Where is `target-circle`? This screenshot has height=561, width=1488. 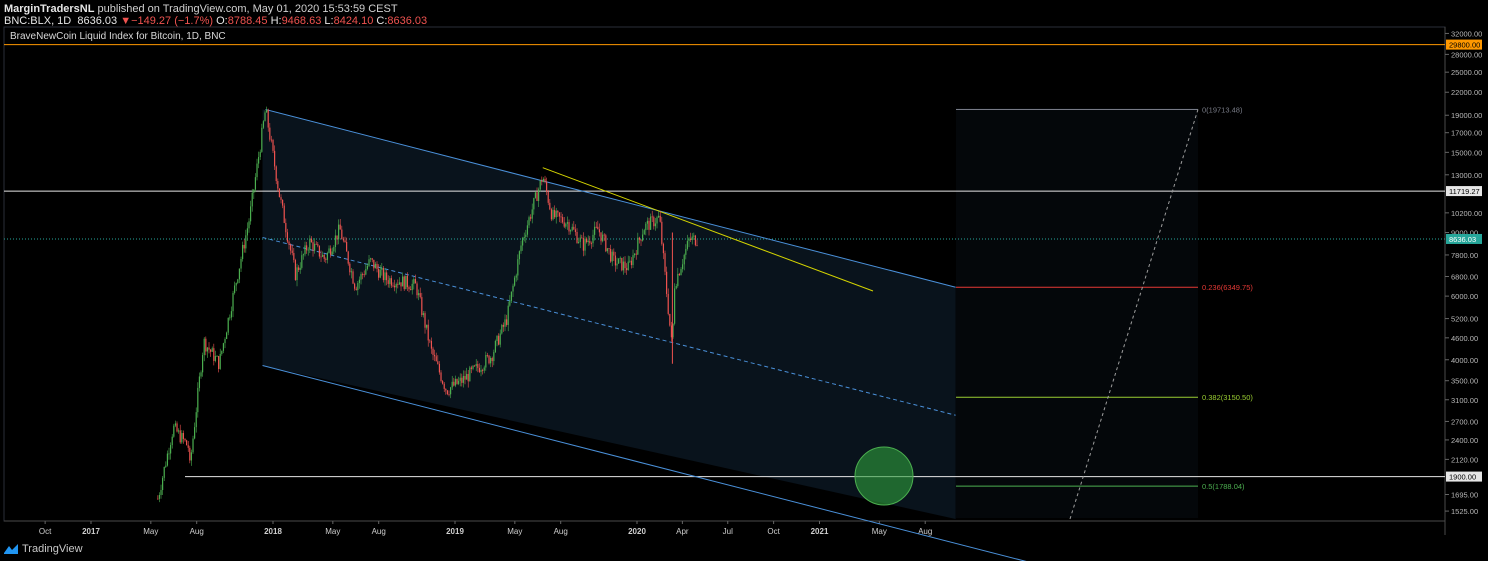 target-circle is located at coordinates (884, 476).